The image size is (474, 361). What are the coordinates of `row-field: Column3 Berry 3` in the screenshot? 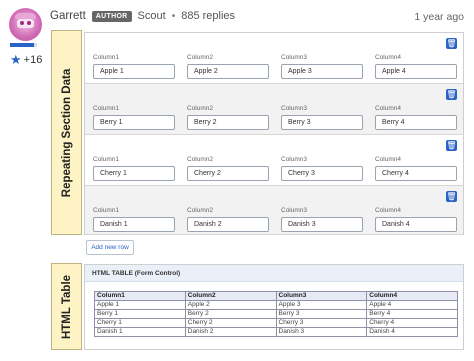 It's located at (322, 117).